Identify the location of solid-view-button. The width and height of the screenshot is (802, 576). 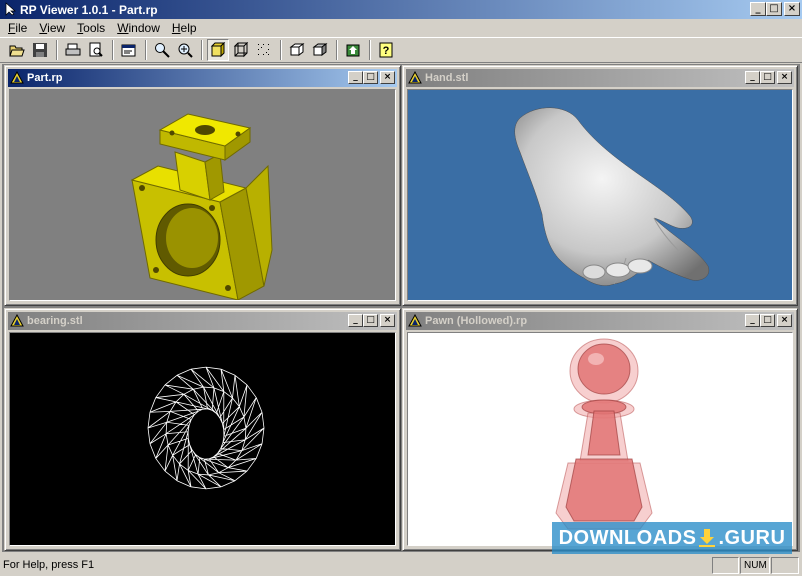
(218, 50).